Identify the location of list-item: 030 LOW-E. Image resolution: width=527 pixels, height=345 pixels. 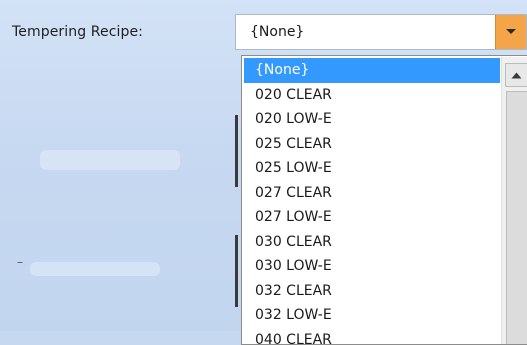
(372, 266).